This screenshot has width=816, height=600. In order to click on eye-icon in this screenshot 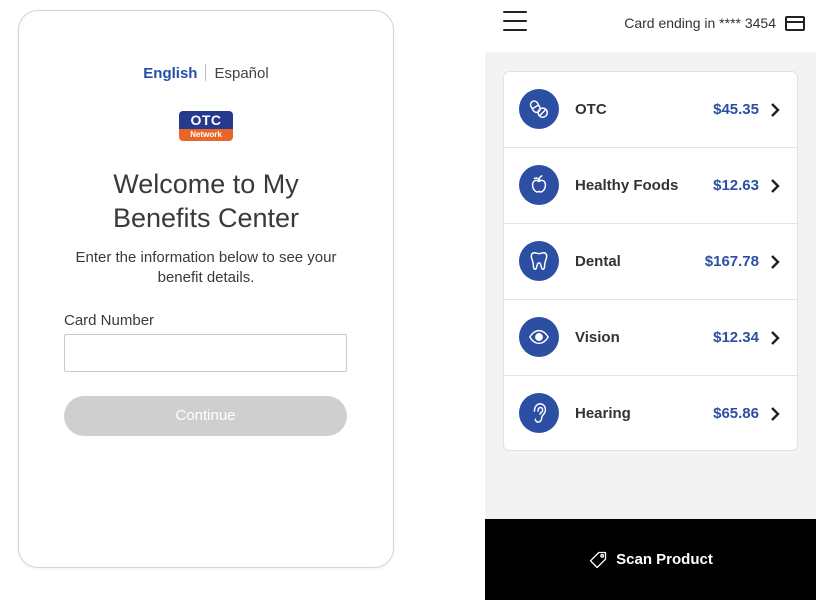, I will do `click(539, 337)`.